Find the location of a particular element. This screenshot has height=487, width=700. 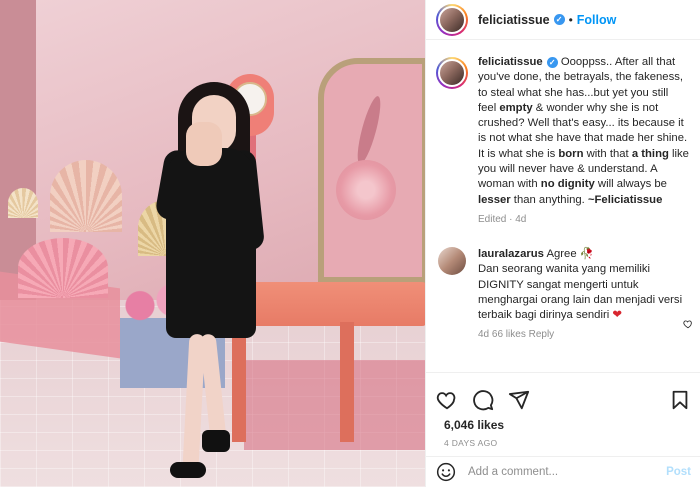

person-dress is located at coordinates (211, 243).